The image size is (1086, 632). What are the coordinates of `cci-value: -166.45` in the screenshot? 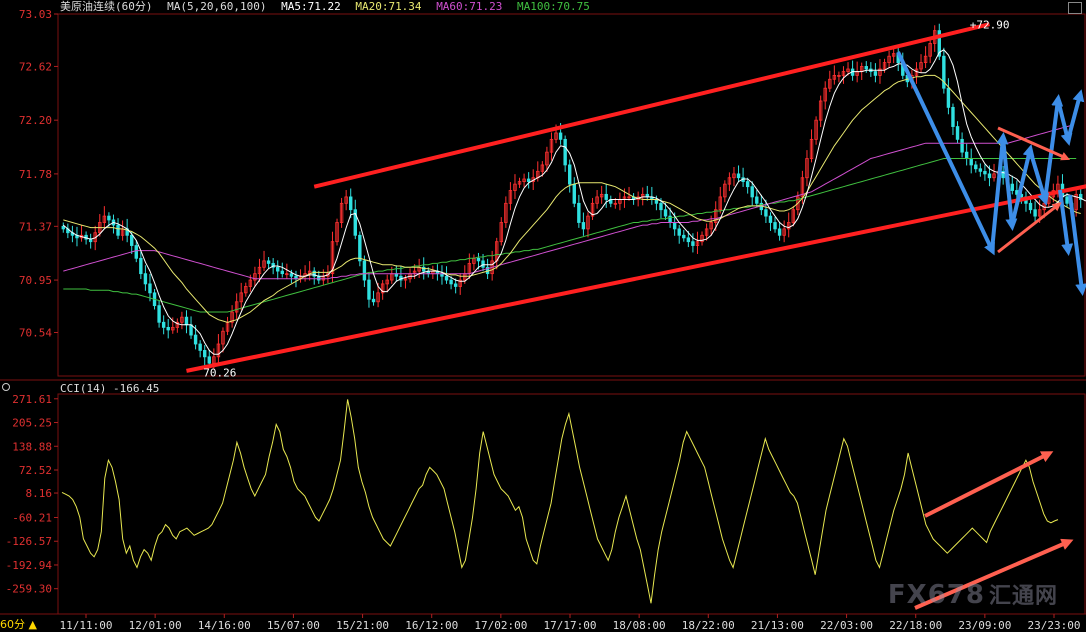 It's located at (136, 388).